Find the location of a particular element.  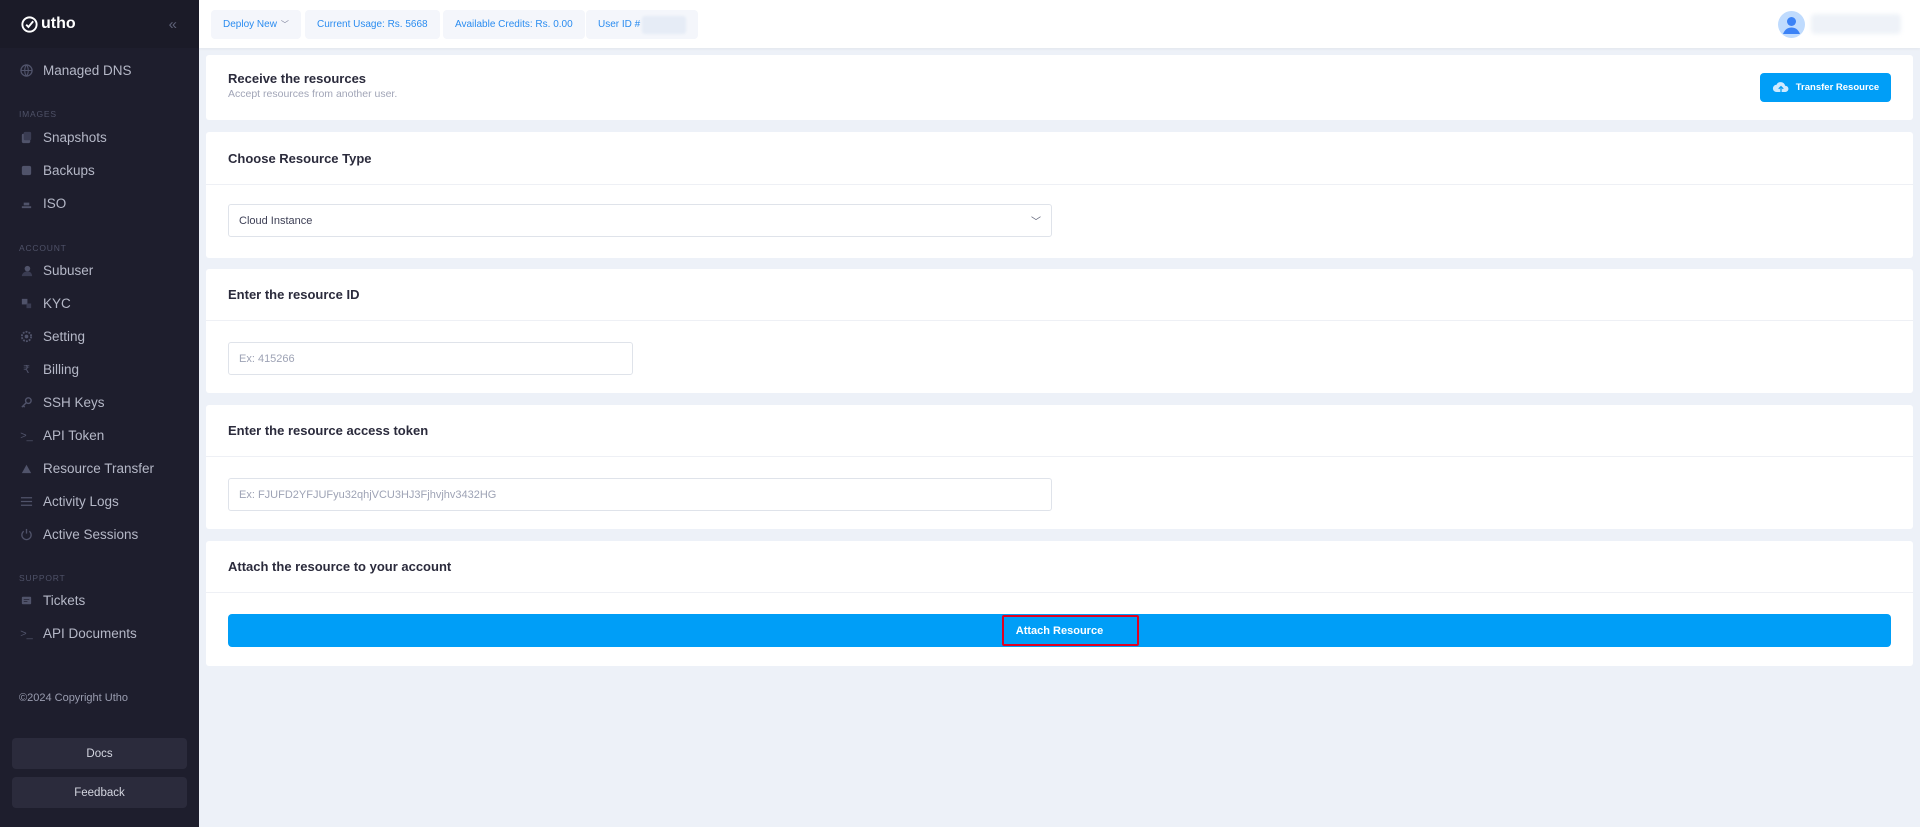

access-token-card: Enter the resource access token is located at coordinates (1059, 467).